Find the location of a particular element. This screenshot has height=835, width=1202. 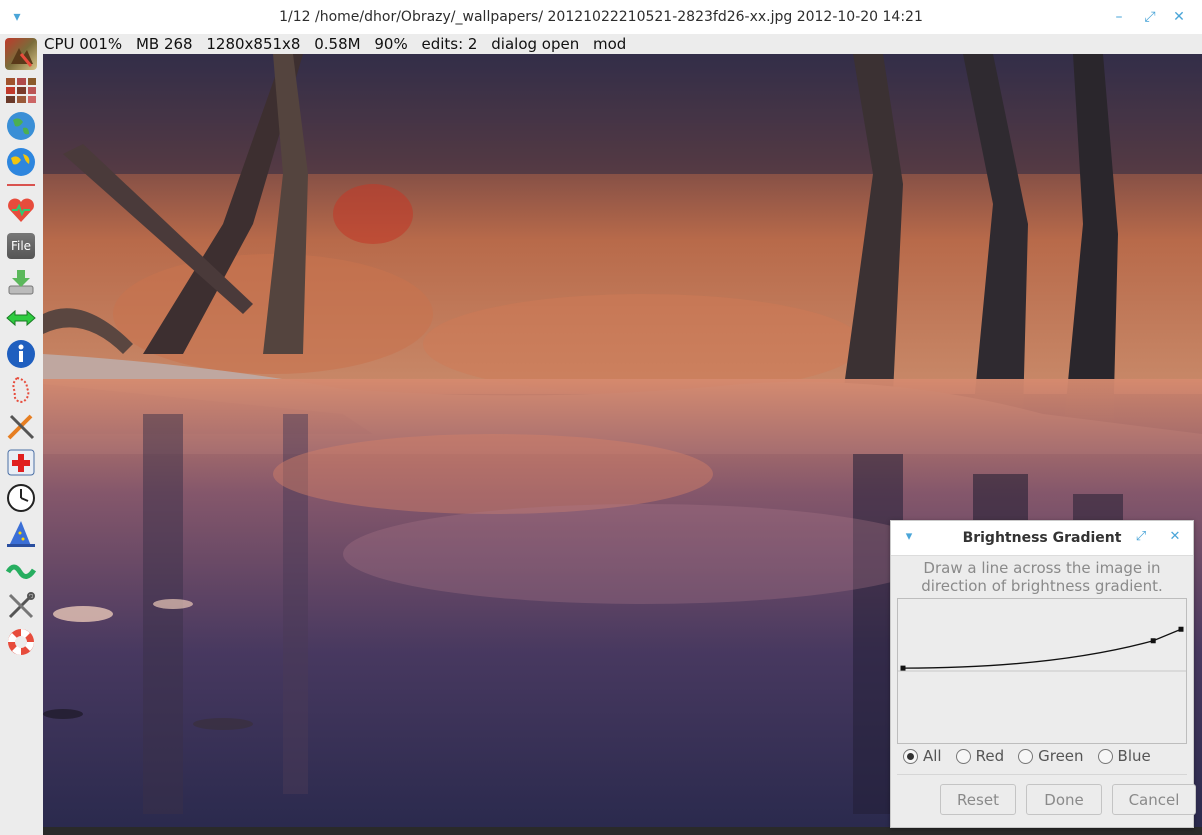

world-map-icon is located at coordinates (21, 162).